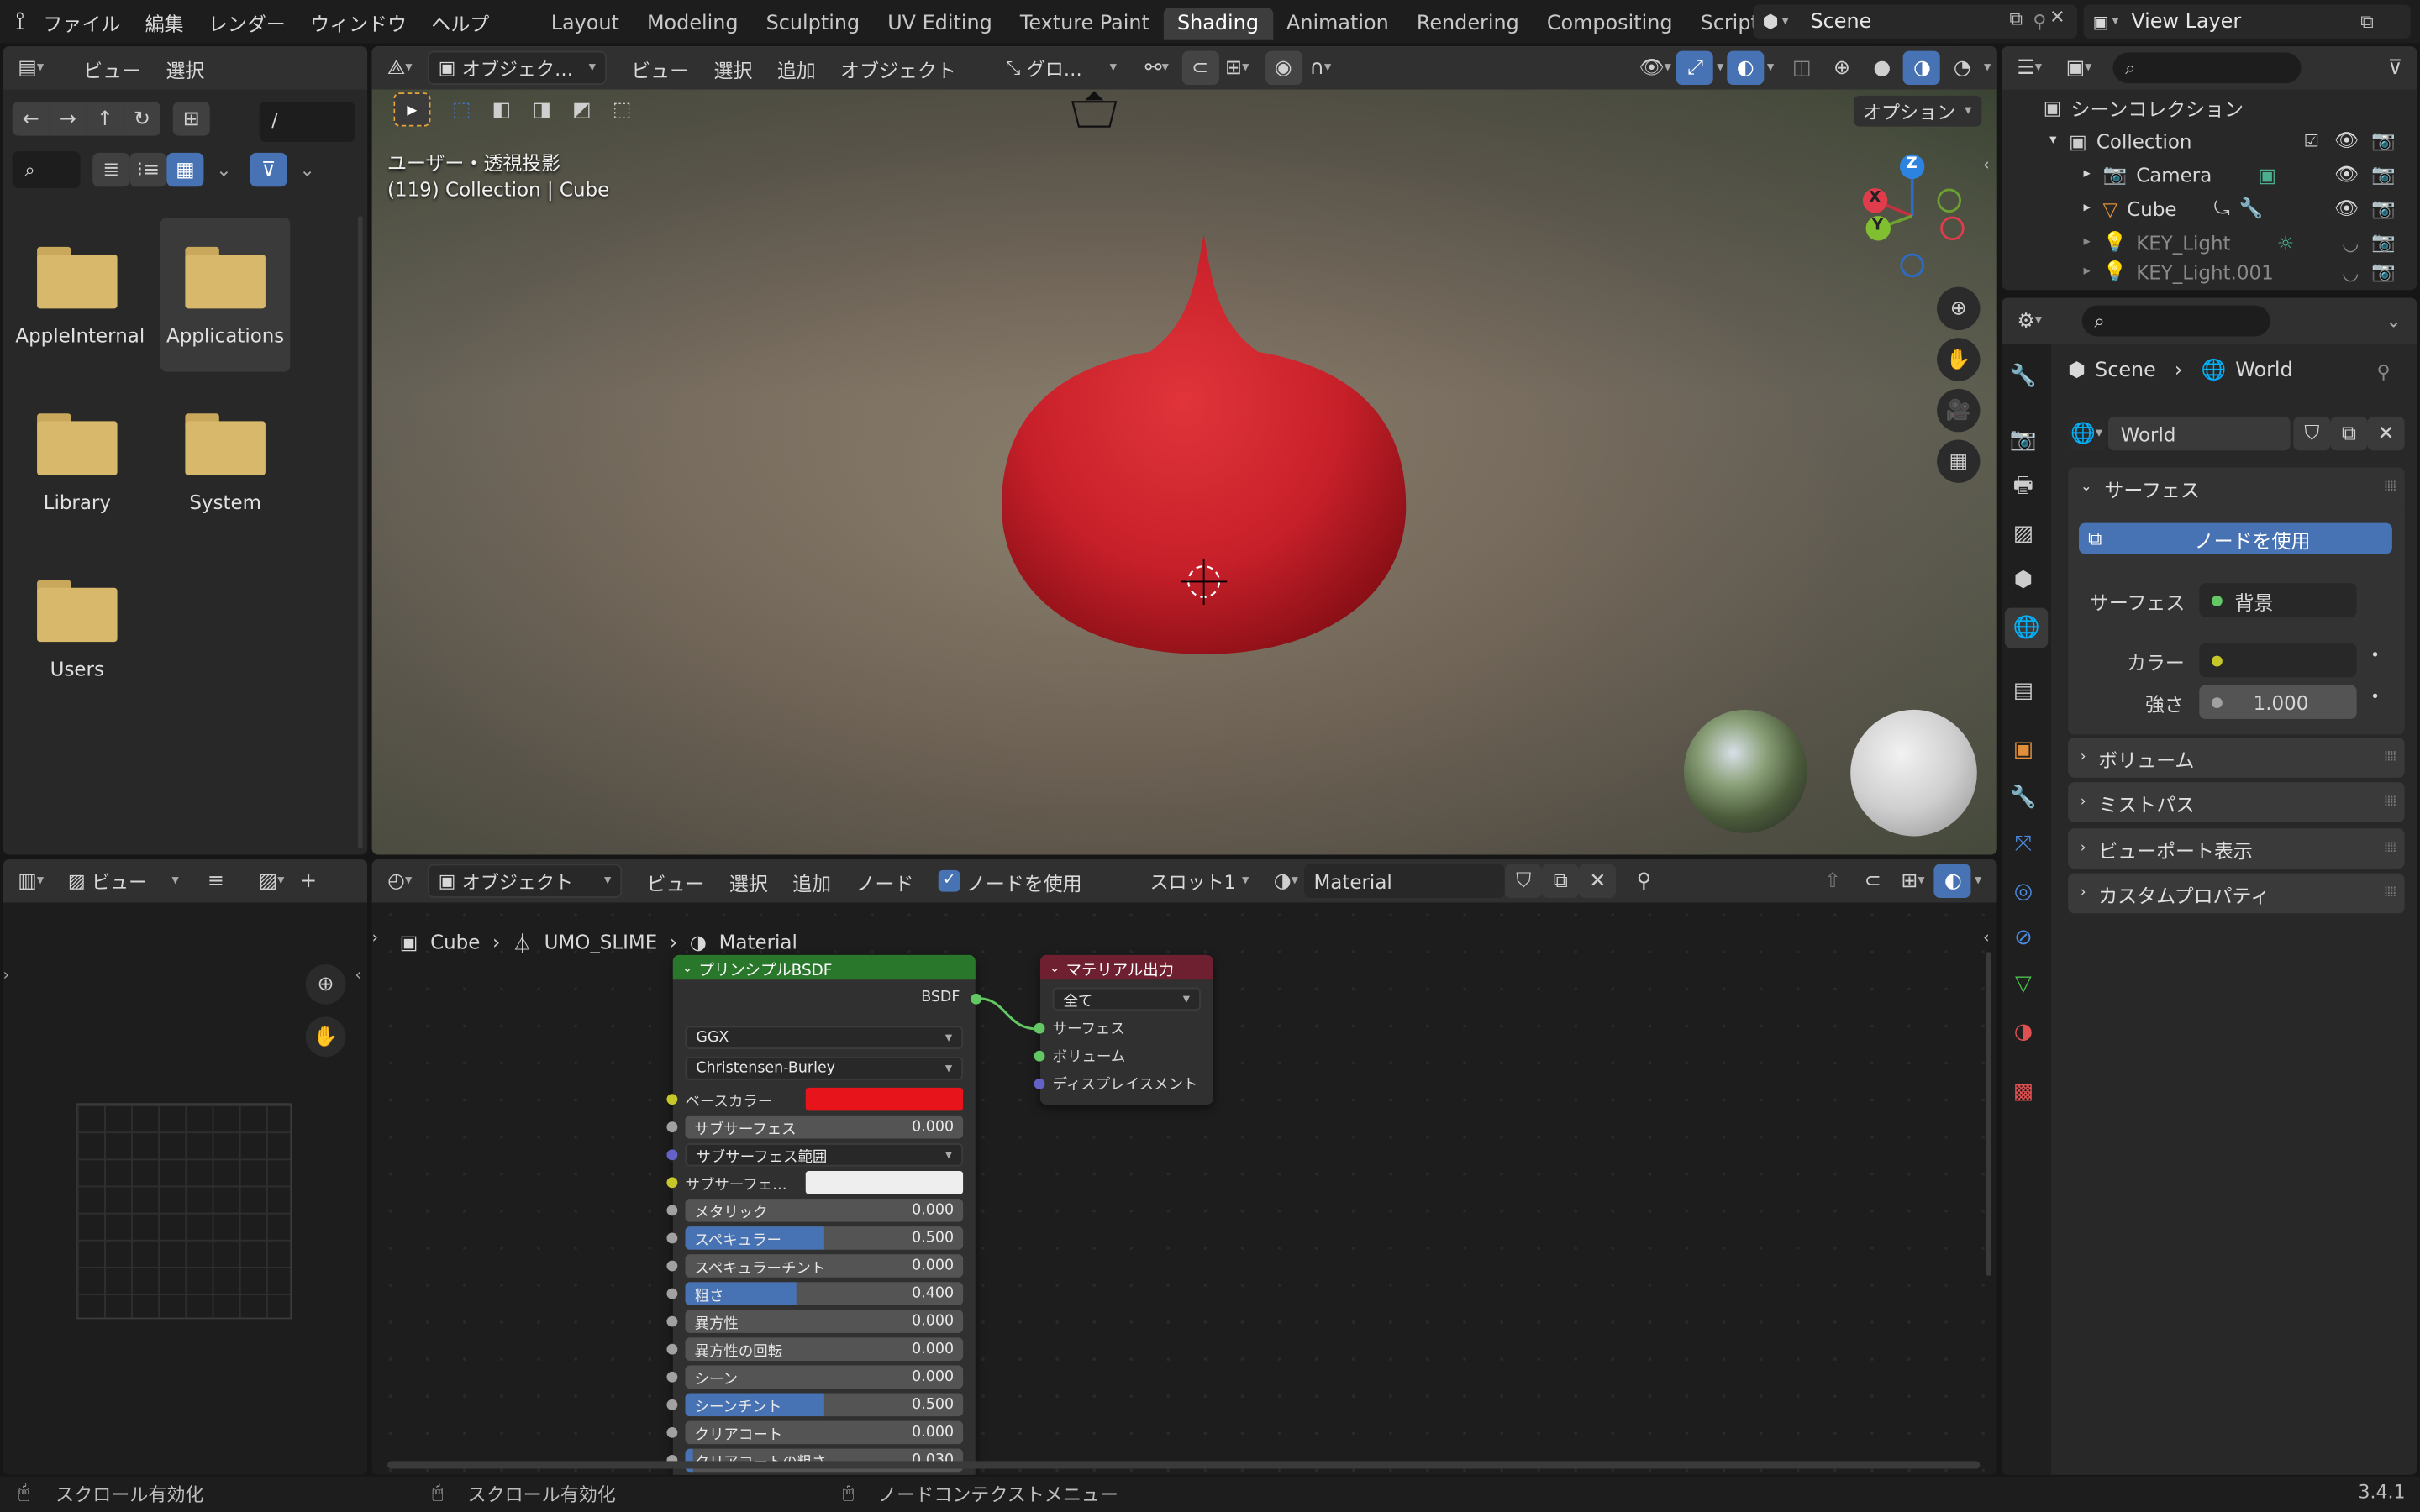  Describe the element at coordinates (2087, 433) in the screenshot. I see `world-browse-icon: 🌐 ▾` at that location.